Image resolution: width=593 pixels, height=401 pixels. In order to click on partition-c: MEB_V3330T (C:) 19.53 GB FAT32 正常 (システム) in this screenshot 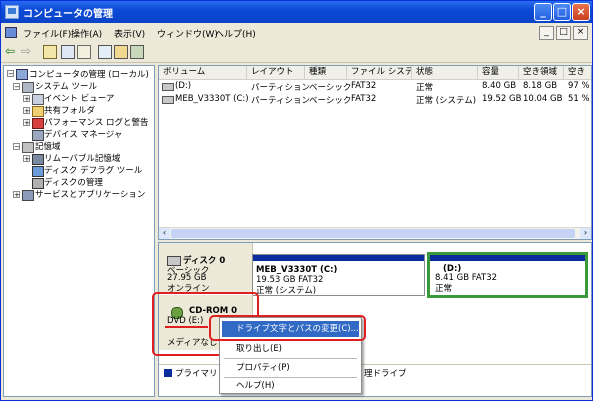, I will do `click(338, 275)`.